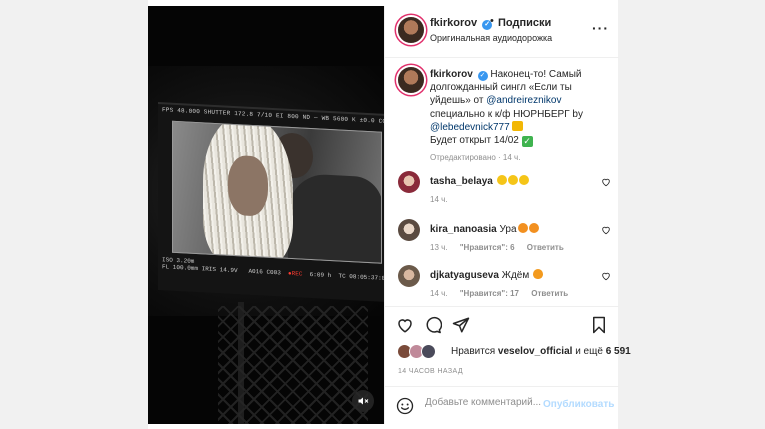  Describe the element at coordinates (411, 80) in the screenshot. I see `caption-avatar` at that location.